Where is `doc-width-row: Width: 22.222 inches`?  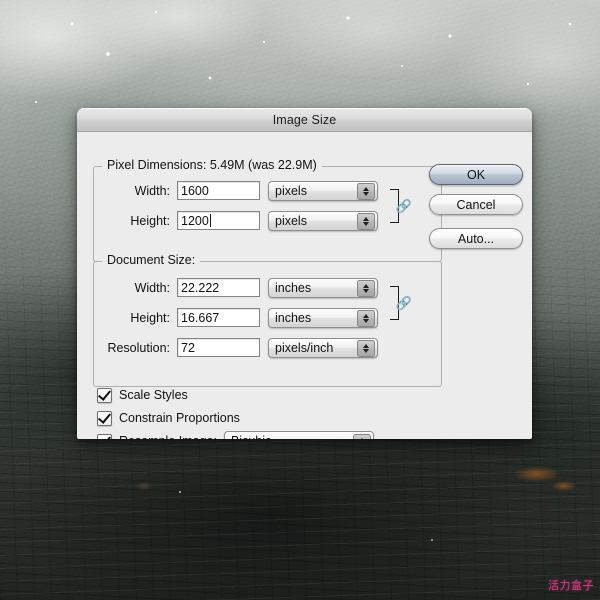 doc-width-row: Width: 22.222 inches is located at coordinates (238, 287).